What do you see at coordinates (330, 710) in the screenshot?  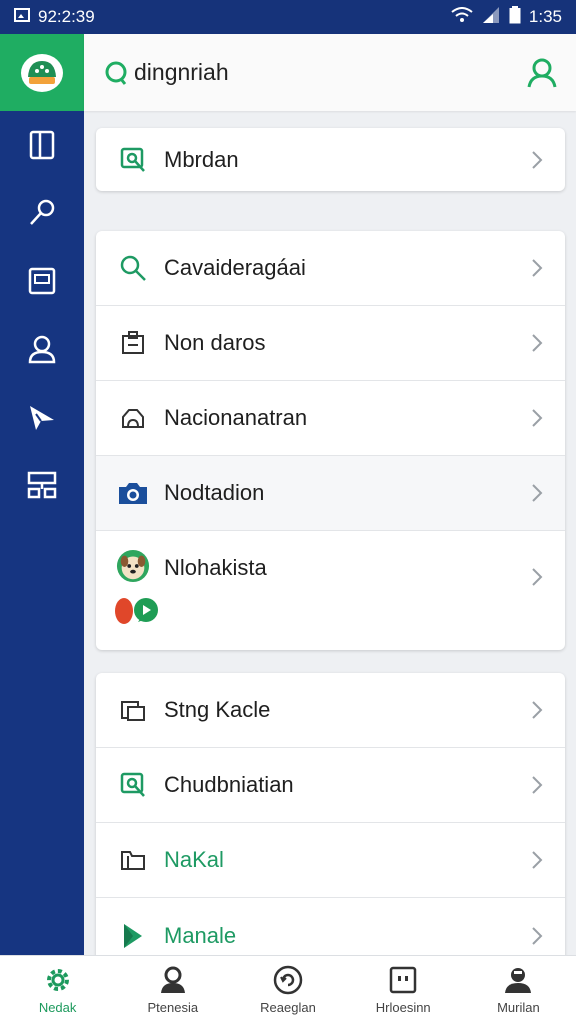 I see `list-item: Stng Kacle` at bounding box center [330, 710].